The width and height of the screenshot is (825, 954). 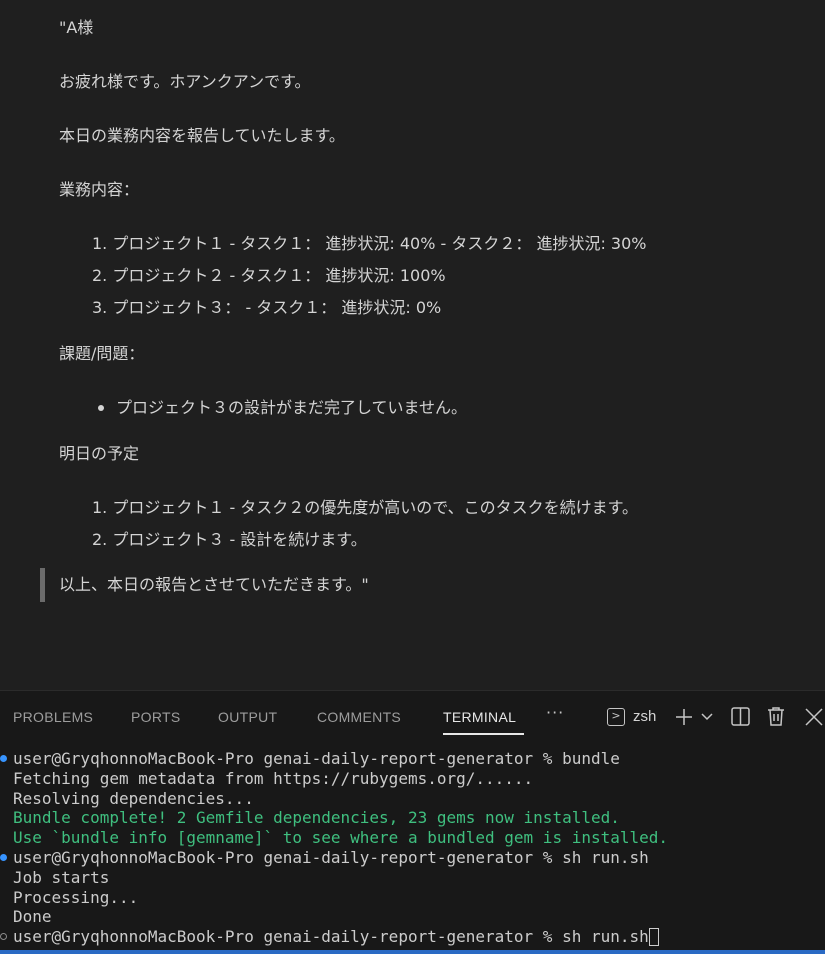 What do you see at coordinates (32, 917) in the screenshot?
I see `terminal-line: Done` at bounding box center [32, 917].